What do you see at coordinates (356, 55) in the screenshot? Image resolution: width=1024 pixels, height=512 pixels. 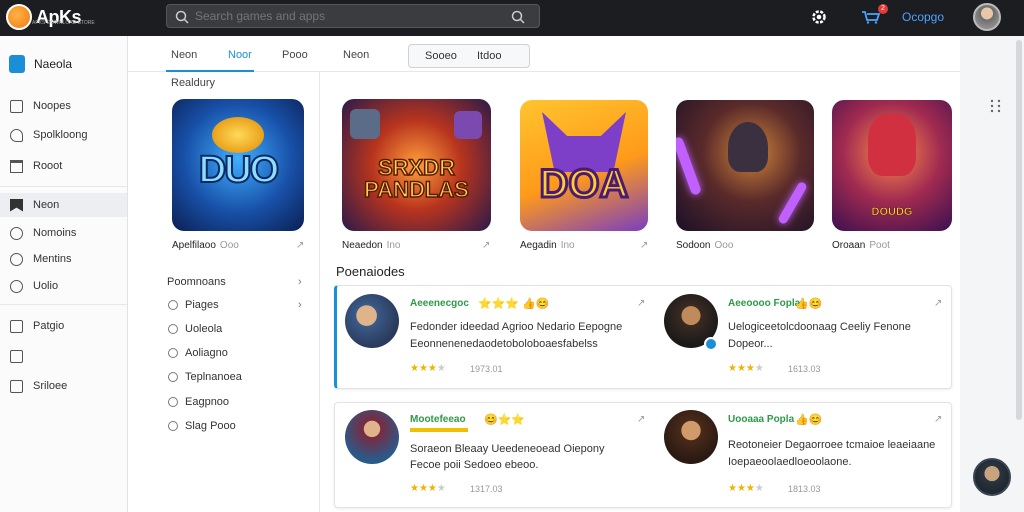 I see `tab-4: Neon` at bounding box center [356, 55].